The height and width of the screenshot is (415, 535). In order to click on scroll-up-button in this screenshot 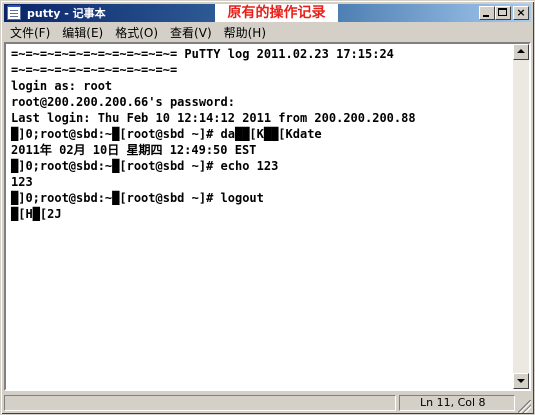, I will do `click(521, 52)`.